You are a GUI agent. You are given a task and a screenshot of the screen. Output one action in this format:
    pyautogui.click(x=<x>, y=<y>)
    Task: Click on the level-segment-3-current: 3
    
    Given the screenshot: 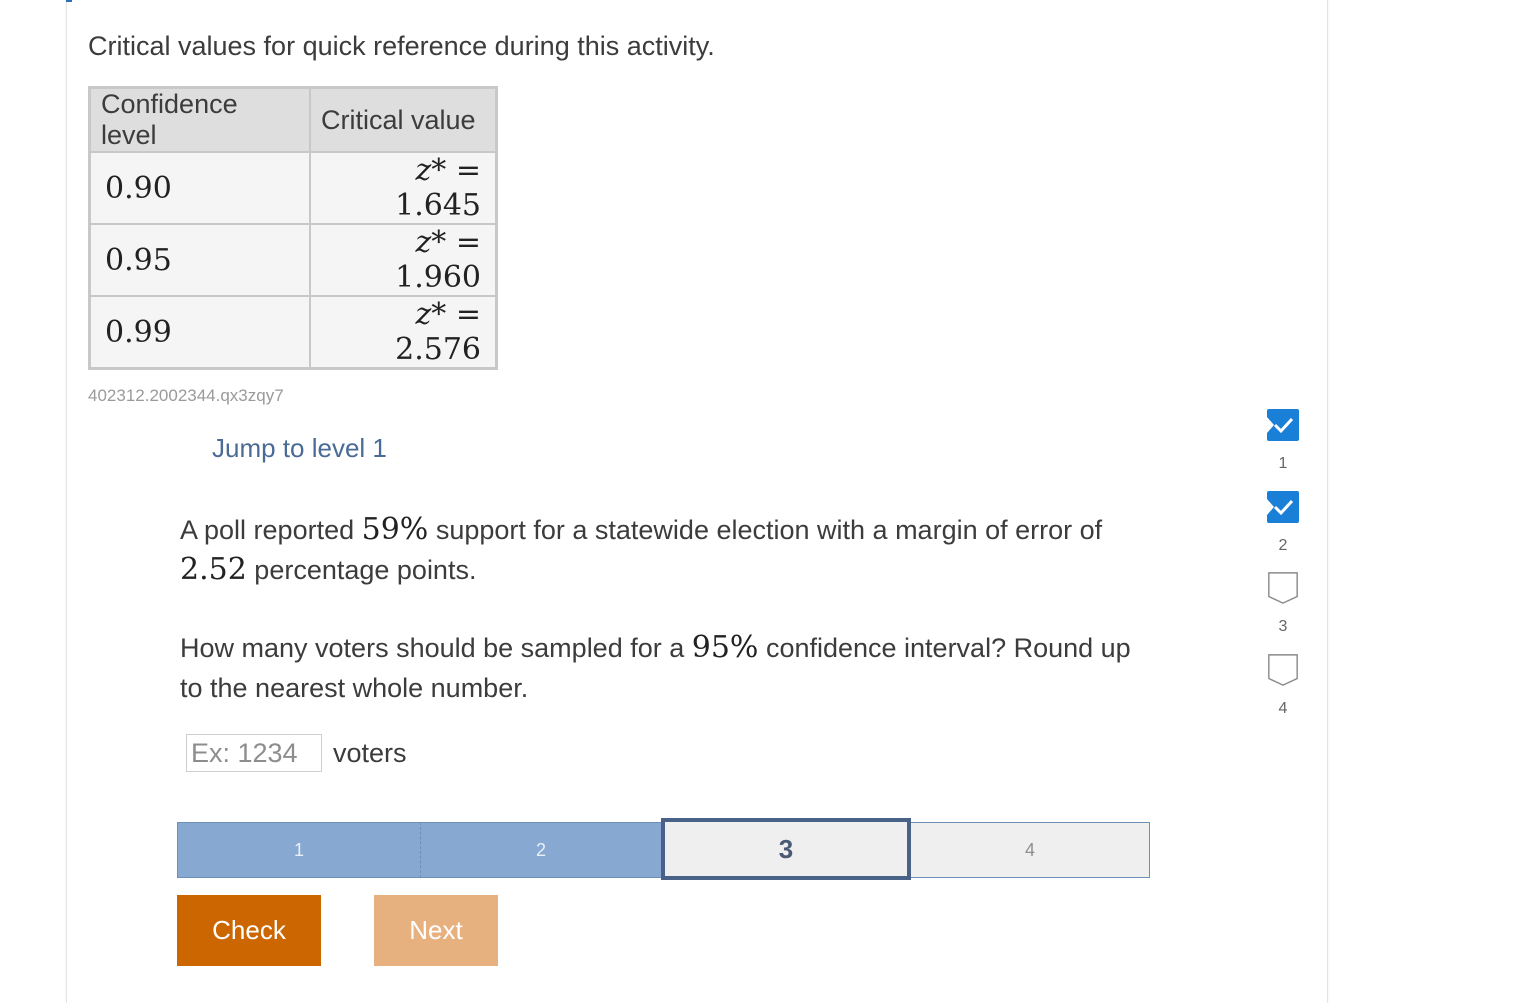 What is the action you would take?
    pyautogui.click(x=786, y=849)
    